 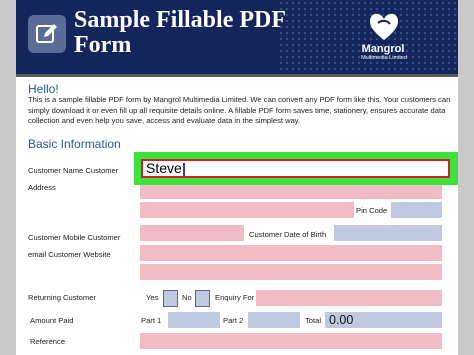 I want to click on part1-field, so click(x=194, y=320).